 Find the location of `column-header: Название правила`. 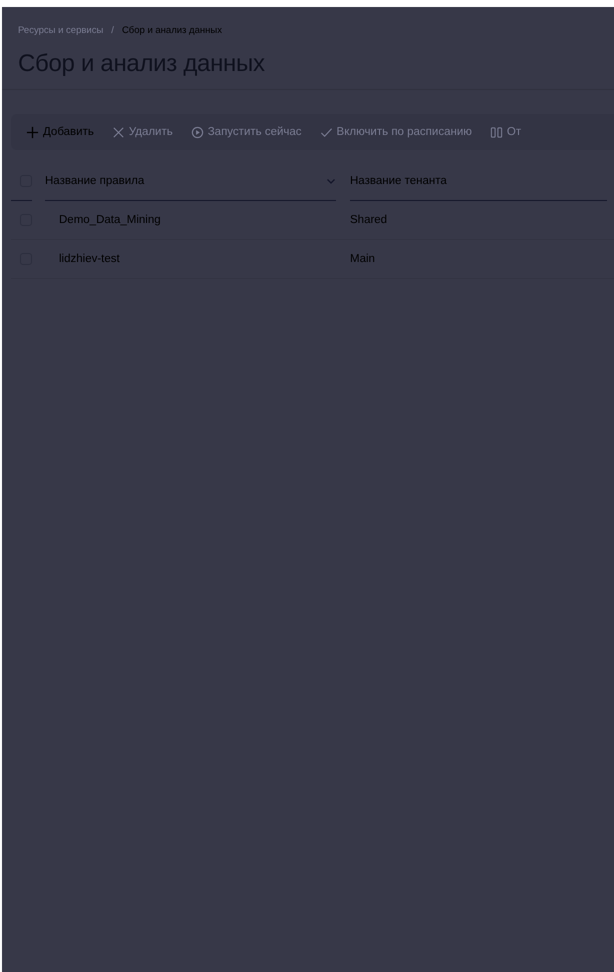

column-header: Название правила is located at coordinates (190, 181).